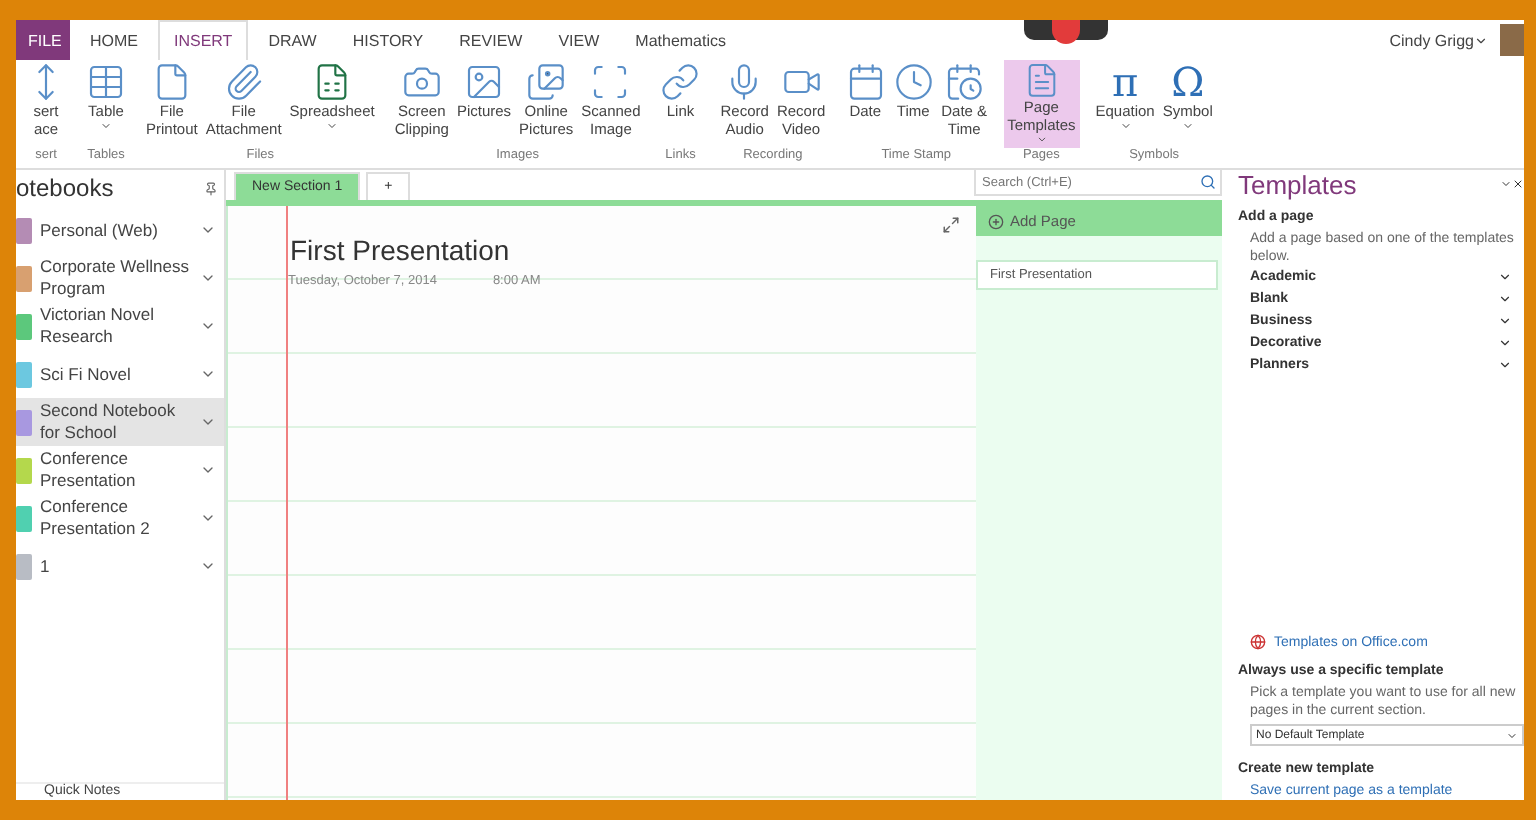 Image resolution: width=1536 pixels, height=820 pixels. What do you see at coordinates (292, 40) in the screenshot?
I see `ribbon-tab: DRAW` at bounding box center [292, 40].